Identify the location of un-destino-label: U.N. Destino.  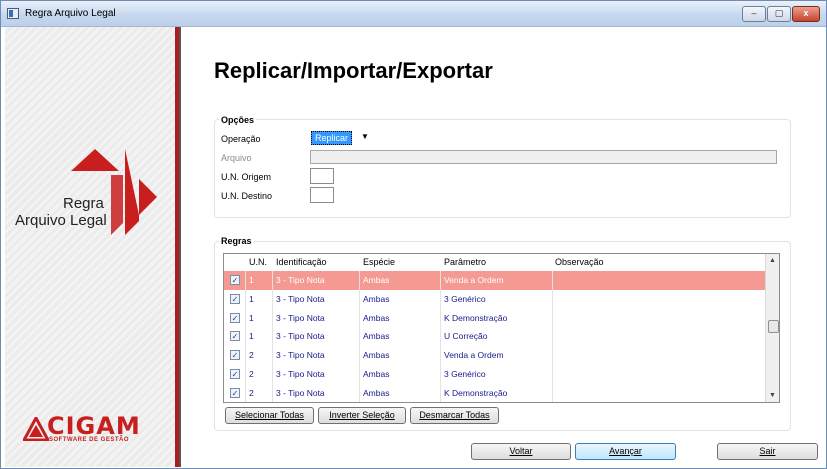
(247, 196).